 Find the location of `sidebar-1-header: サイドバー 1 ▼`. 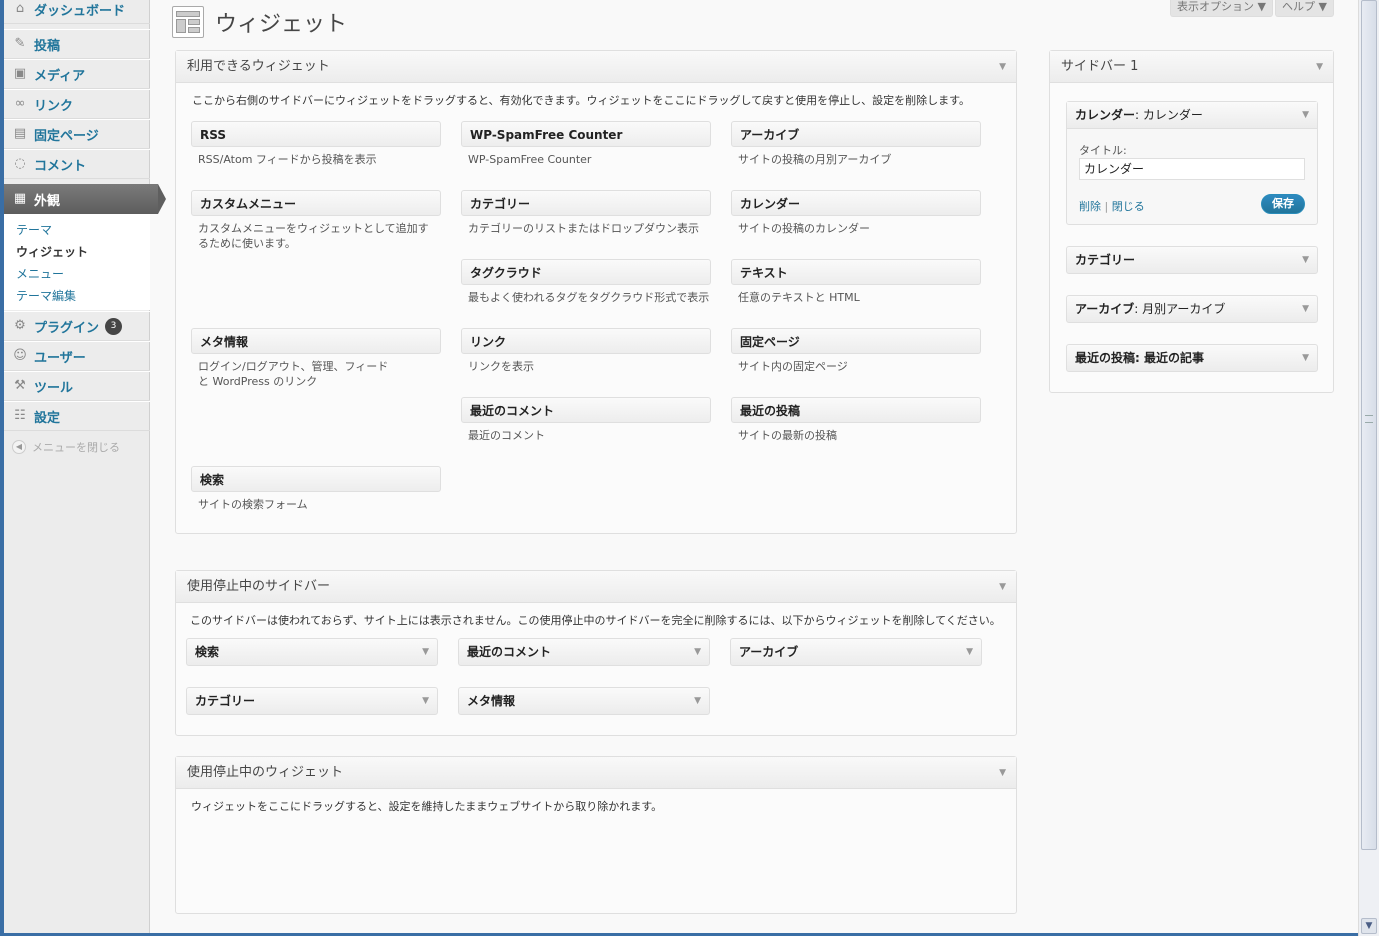

sidebar-1-header: サイドバー 1 ▼ is located at coordinates (1191, 67).